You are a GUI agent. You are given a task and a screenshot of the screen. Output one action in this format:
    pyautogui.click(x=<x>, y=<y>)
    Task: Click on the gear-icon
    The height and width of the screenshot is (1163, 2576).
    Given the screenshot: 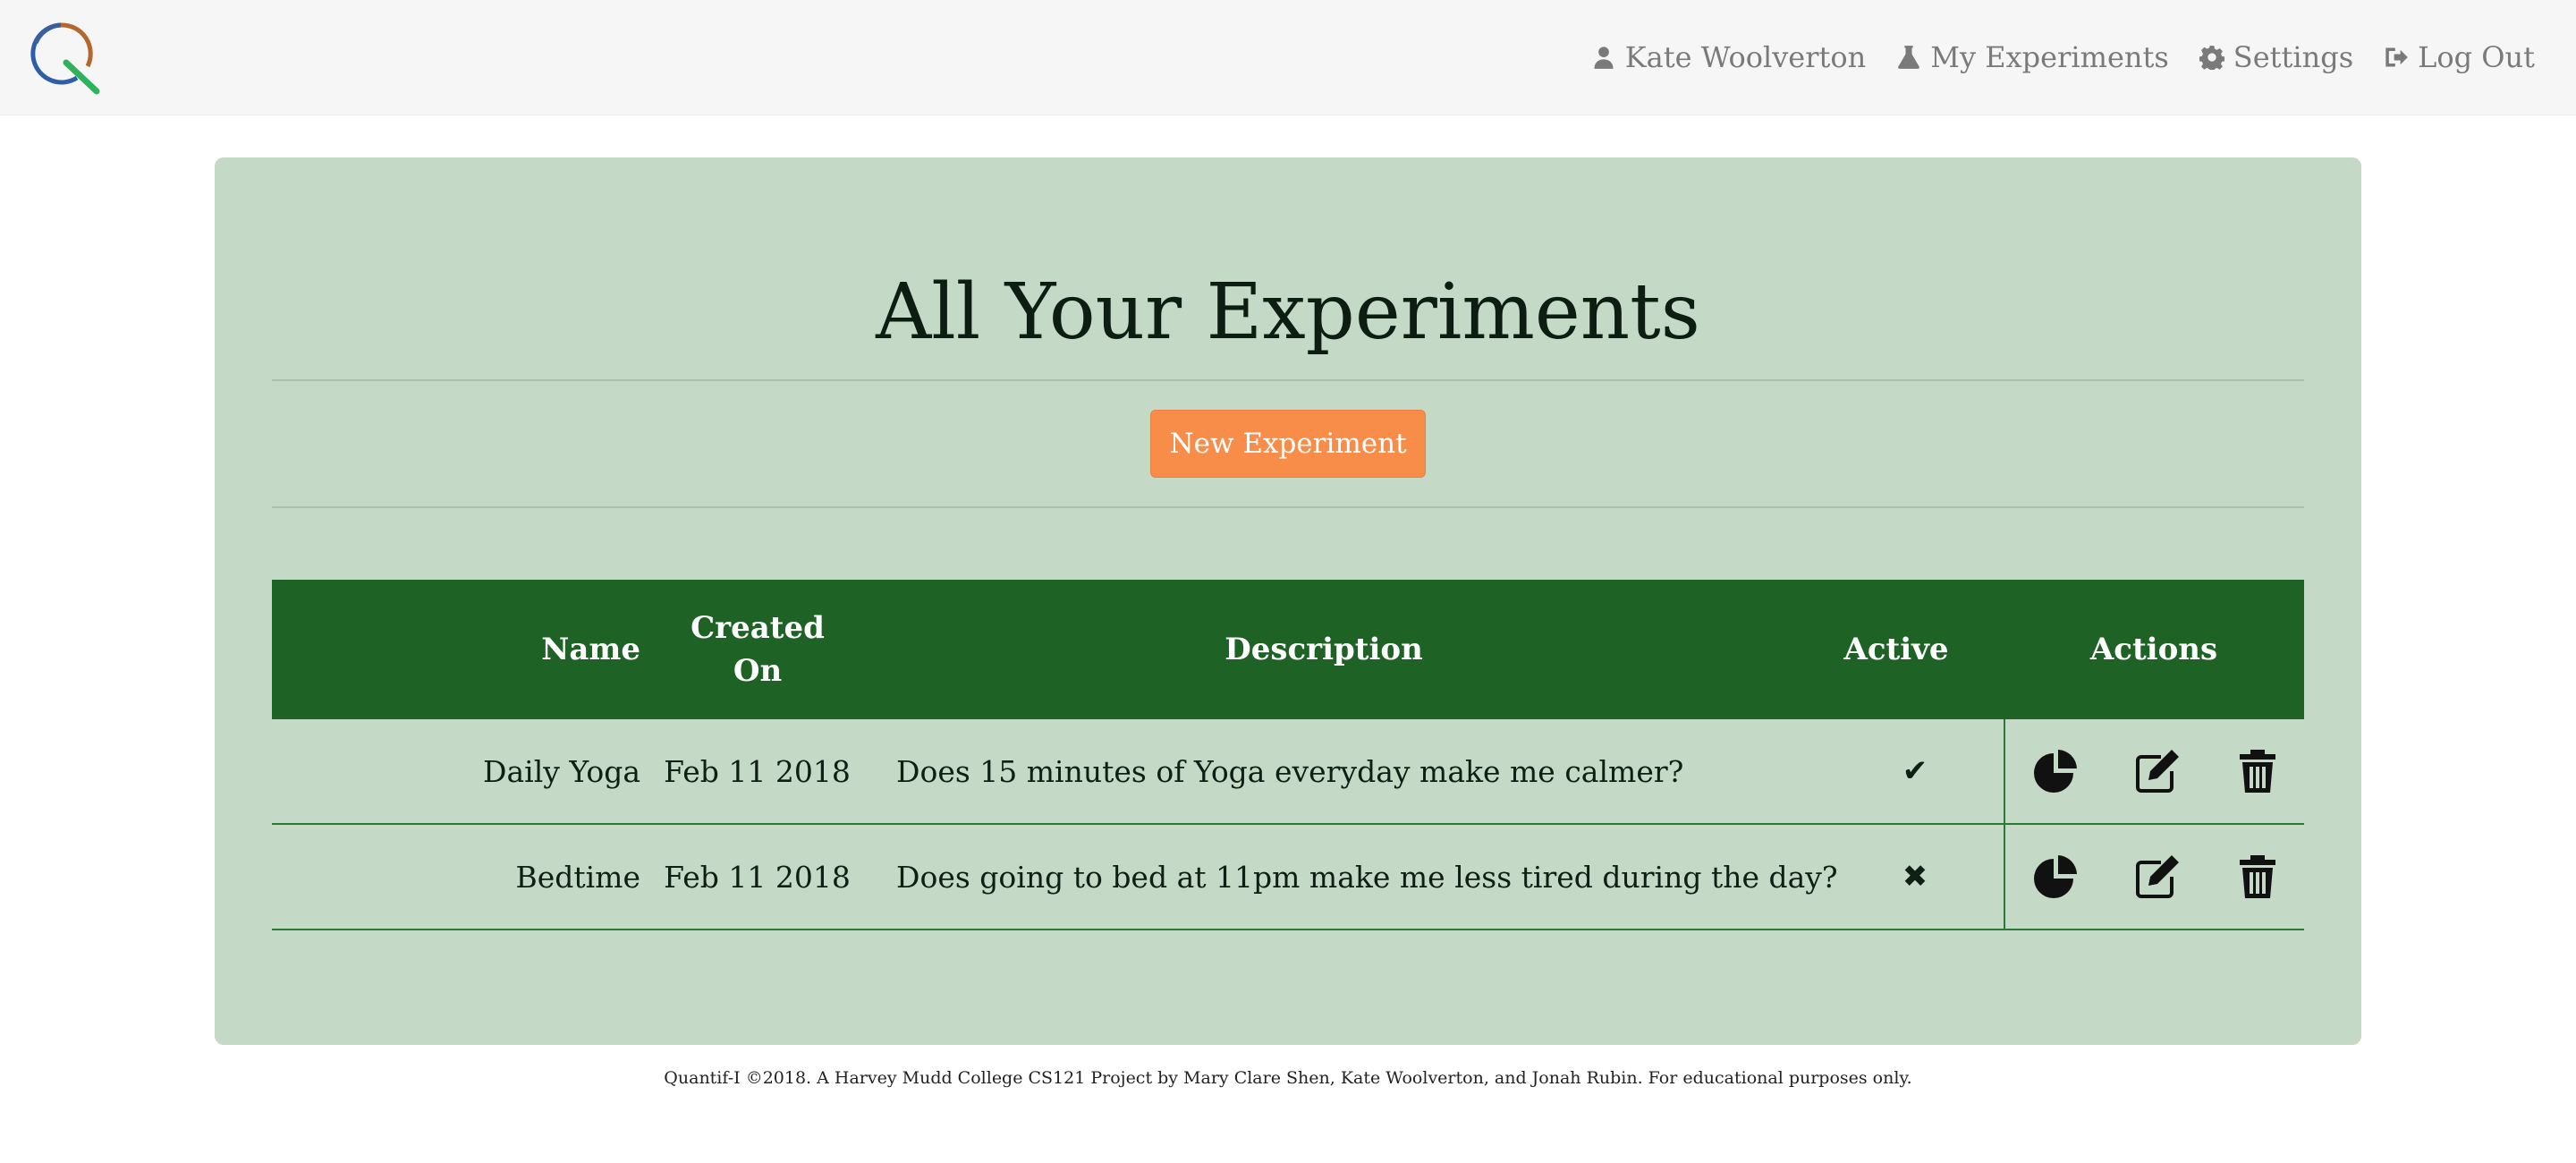 What is the action you would take?
    pyautogui.click(x=2211, y=58)
    